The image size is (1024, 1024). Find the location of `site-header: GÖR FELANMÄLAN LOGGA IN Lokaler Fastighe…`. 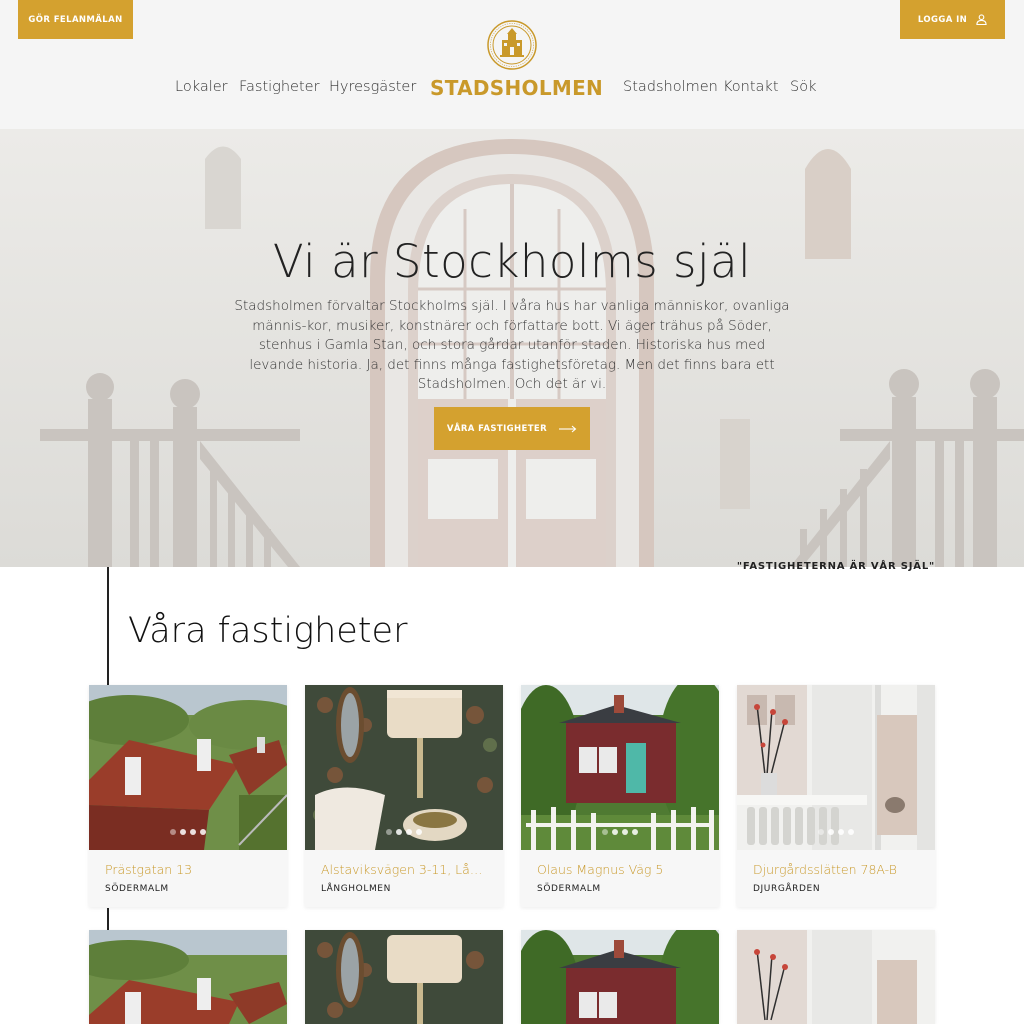

site-header: GÖR FELANMÄLAN LOGGA IN Lokaler Fastighe… is located at coordinates (512, 64).